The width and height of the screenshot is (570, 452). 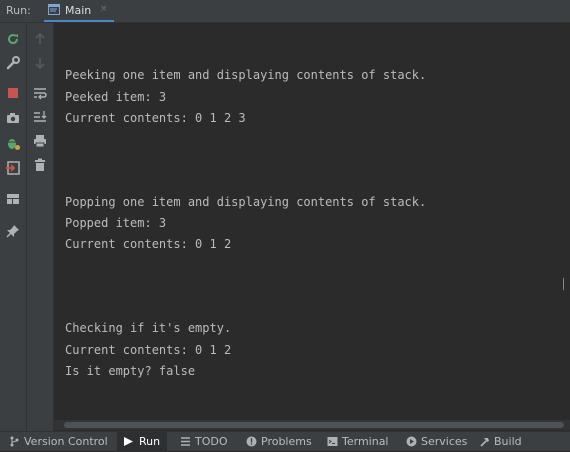 I want to click on tab-main: Main ×, so click(x=79, y=11).